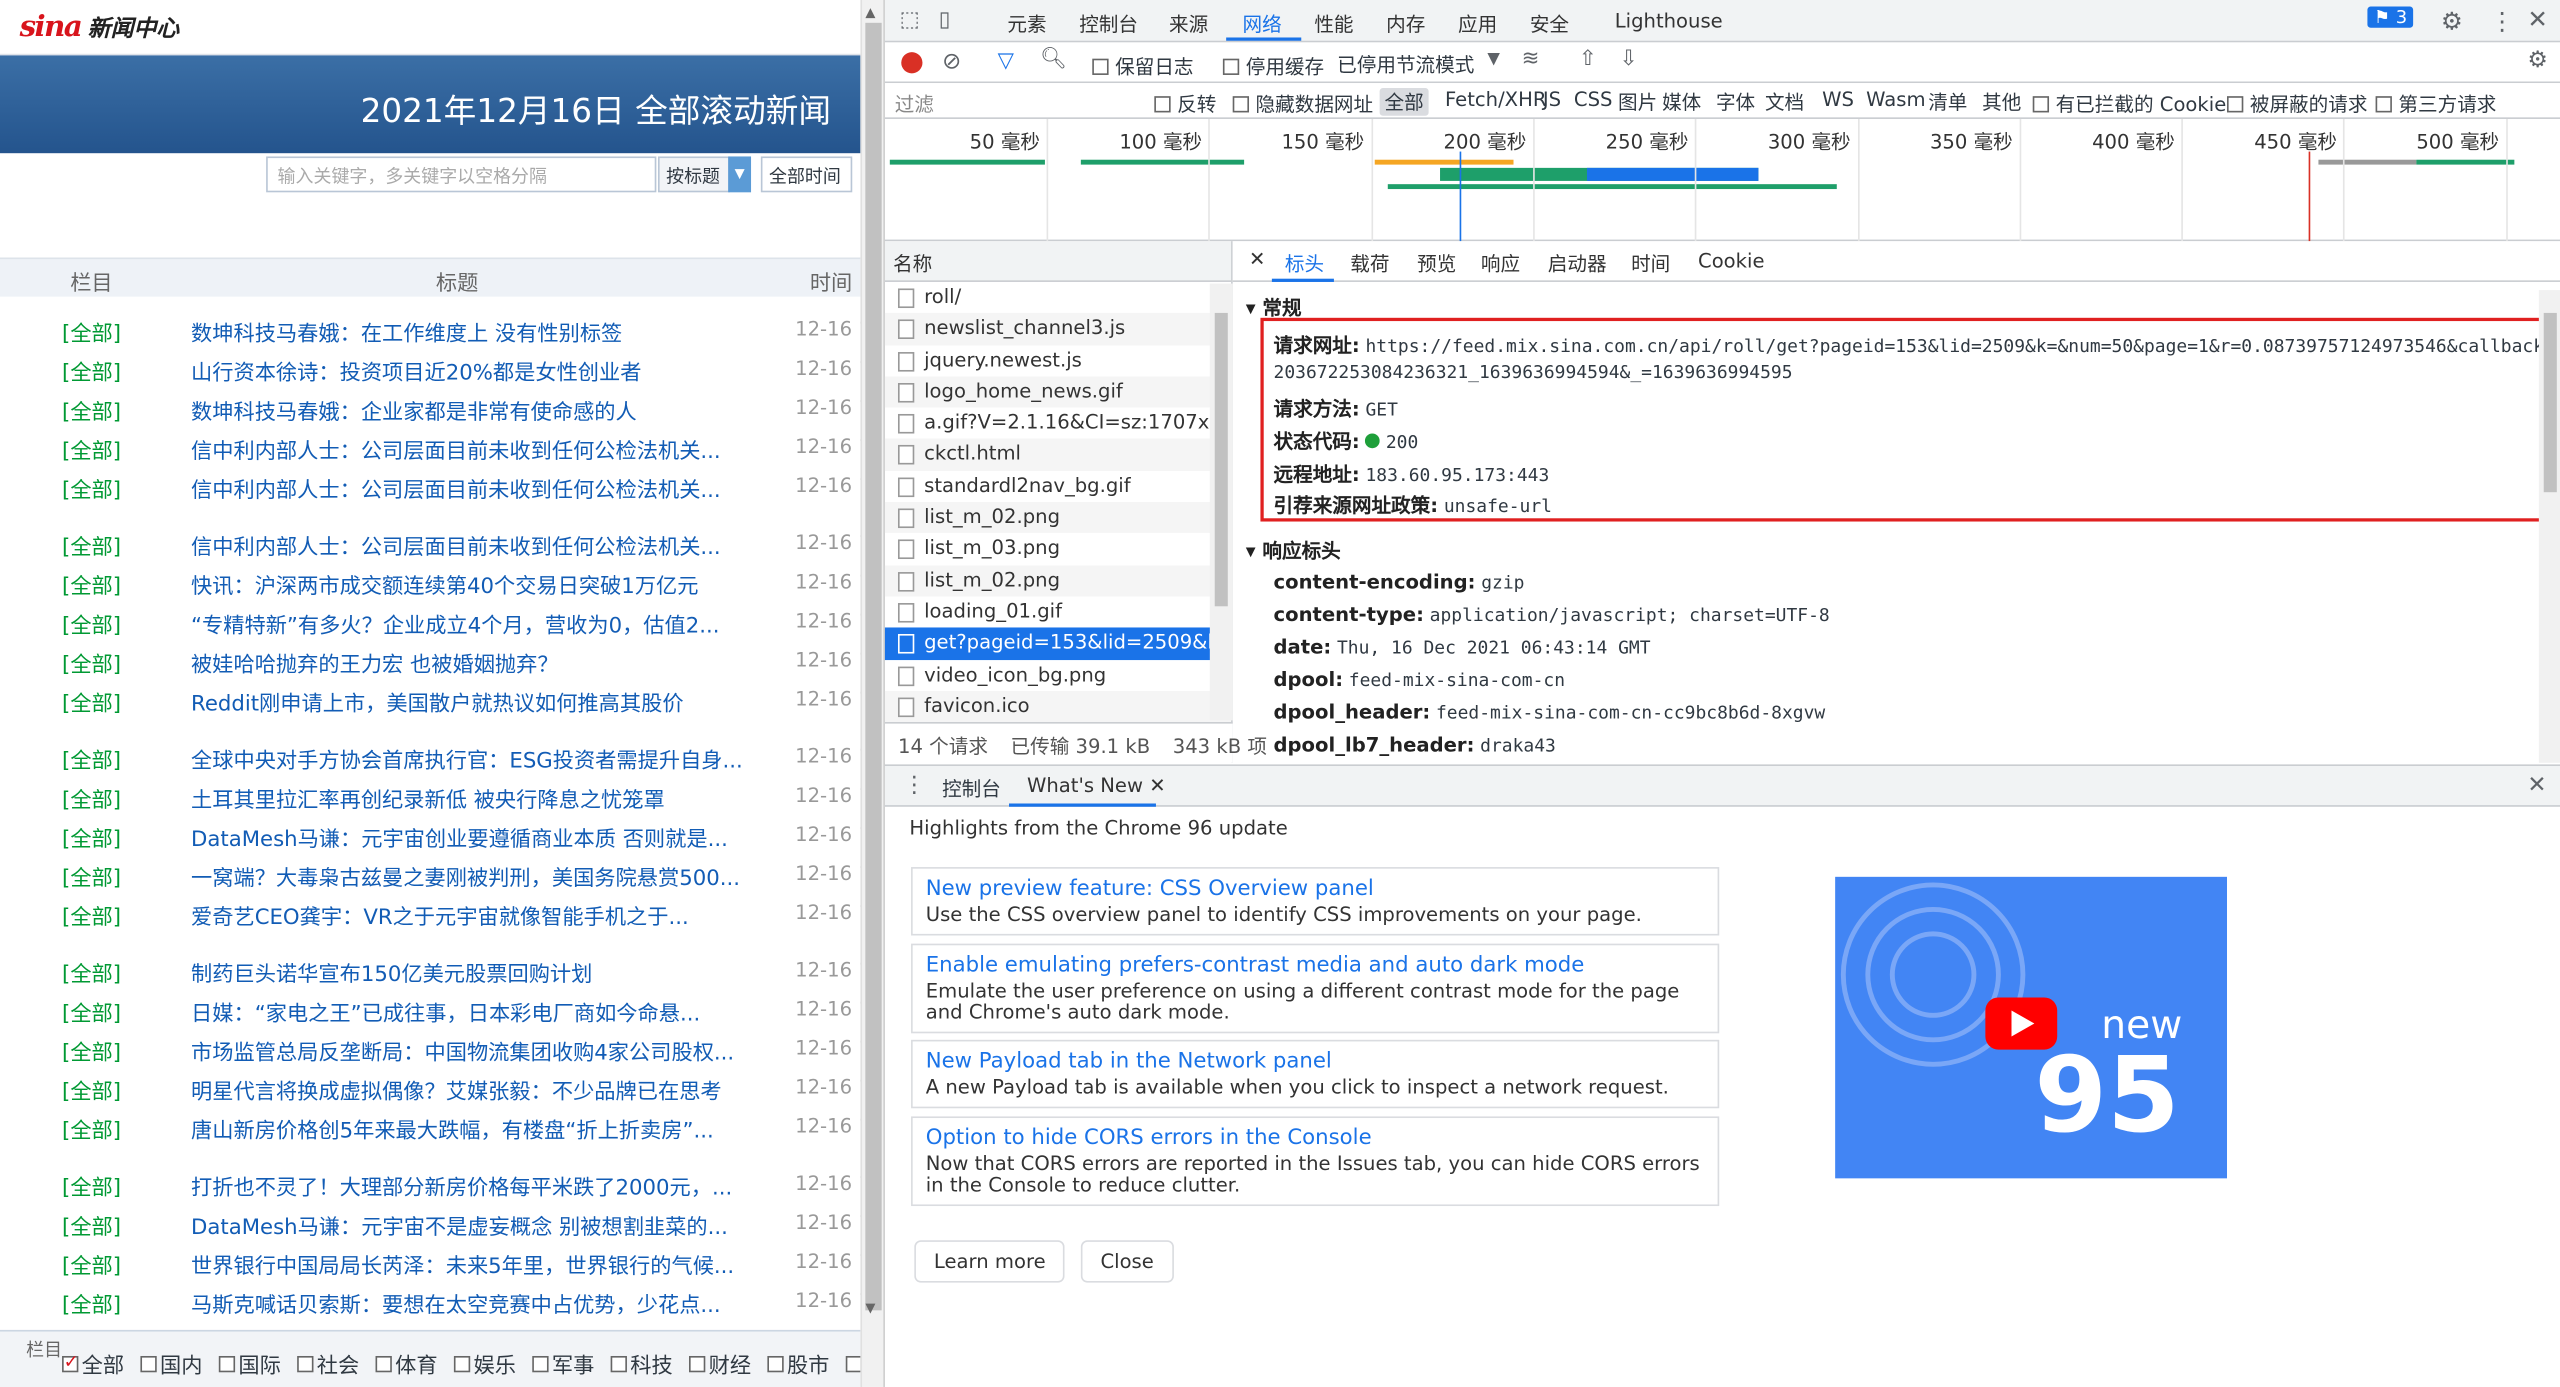 The image size is (2560, 1387). Describe the element at coordinates (1257, 259) in the screenshot. I see `close-detail-icon: ✕` at that location.